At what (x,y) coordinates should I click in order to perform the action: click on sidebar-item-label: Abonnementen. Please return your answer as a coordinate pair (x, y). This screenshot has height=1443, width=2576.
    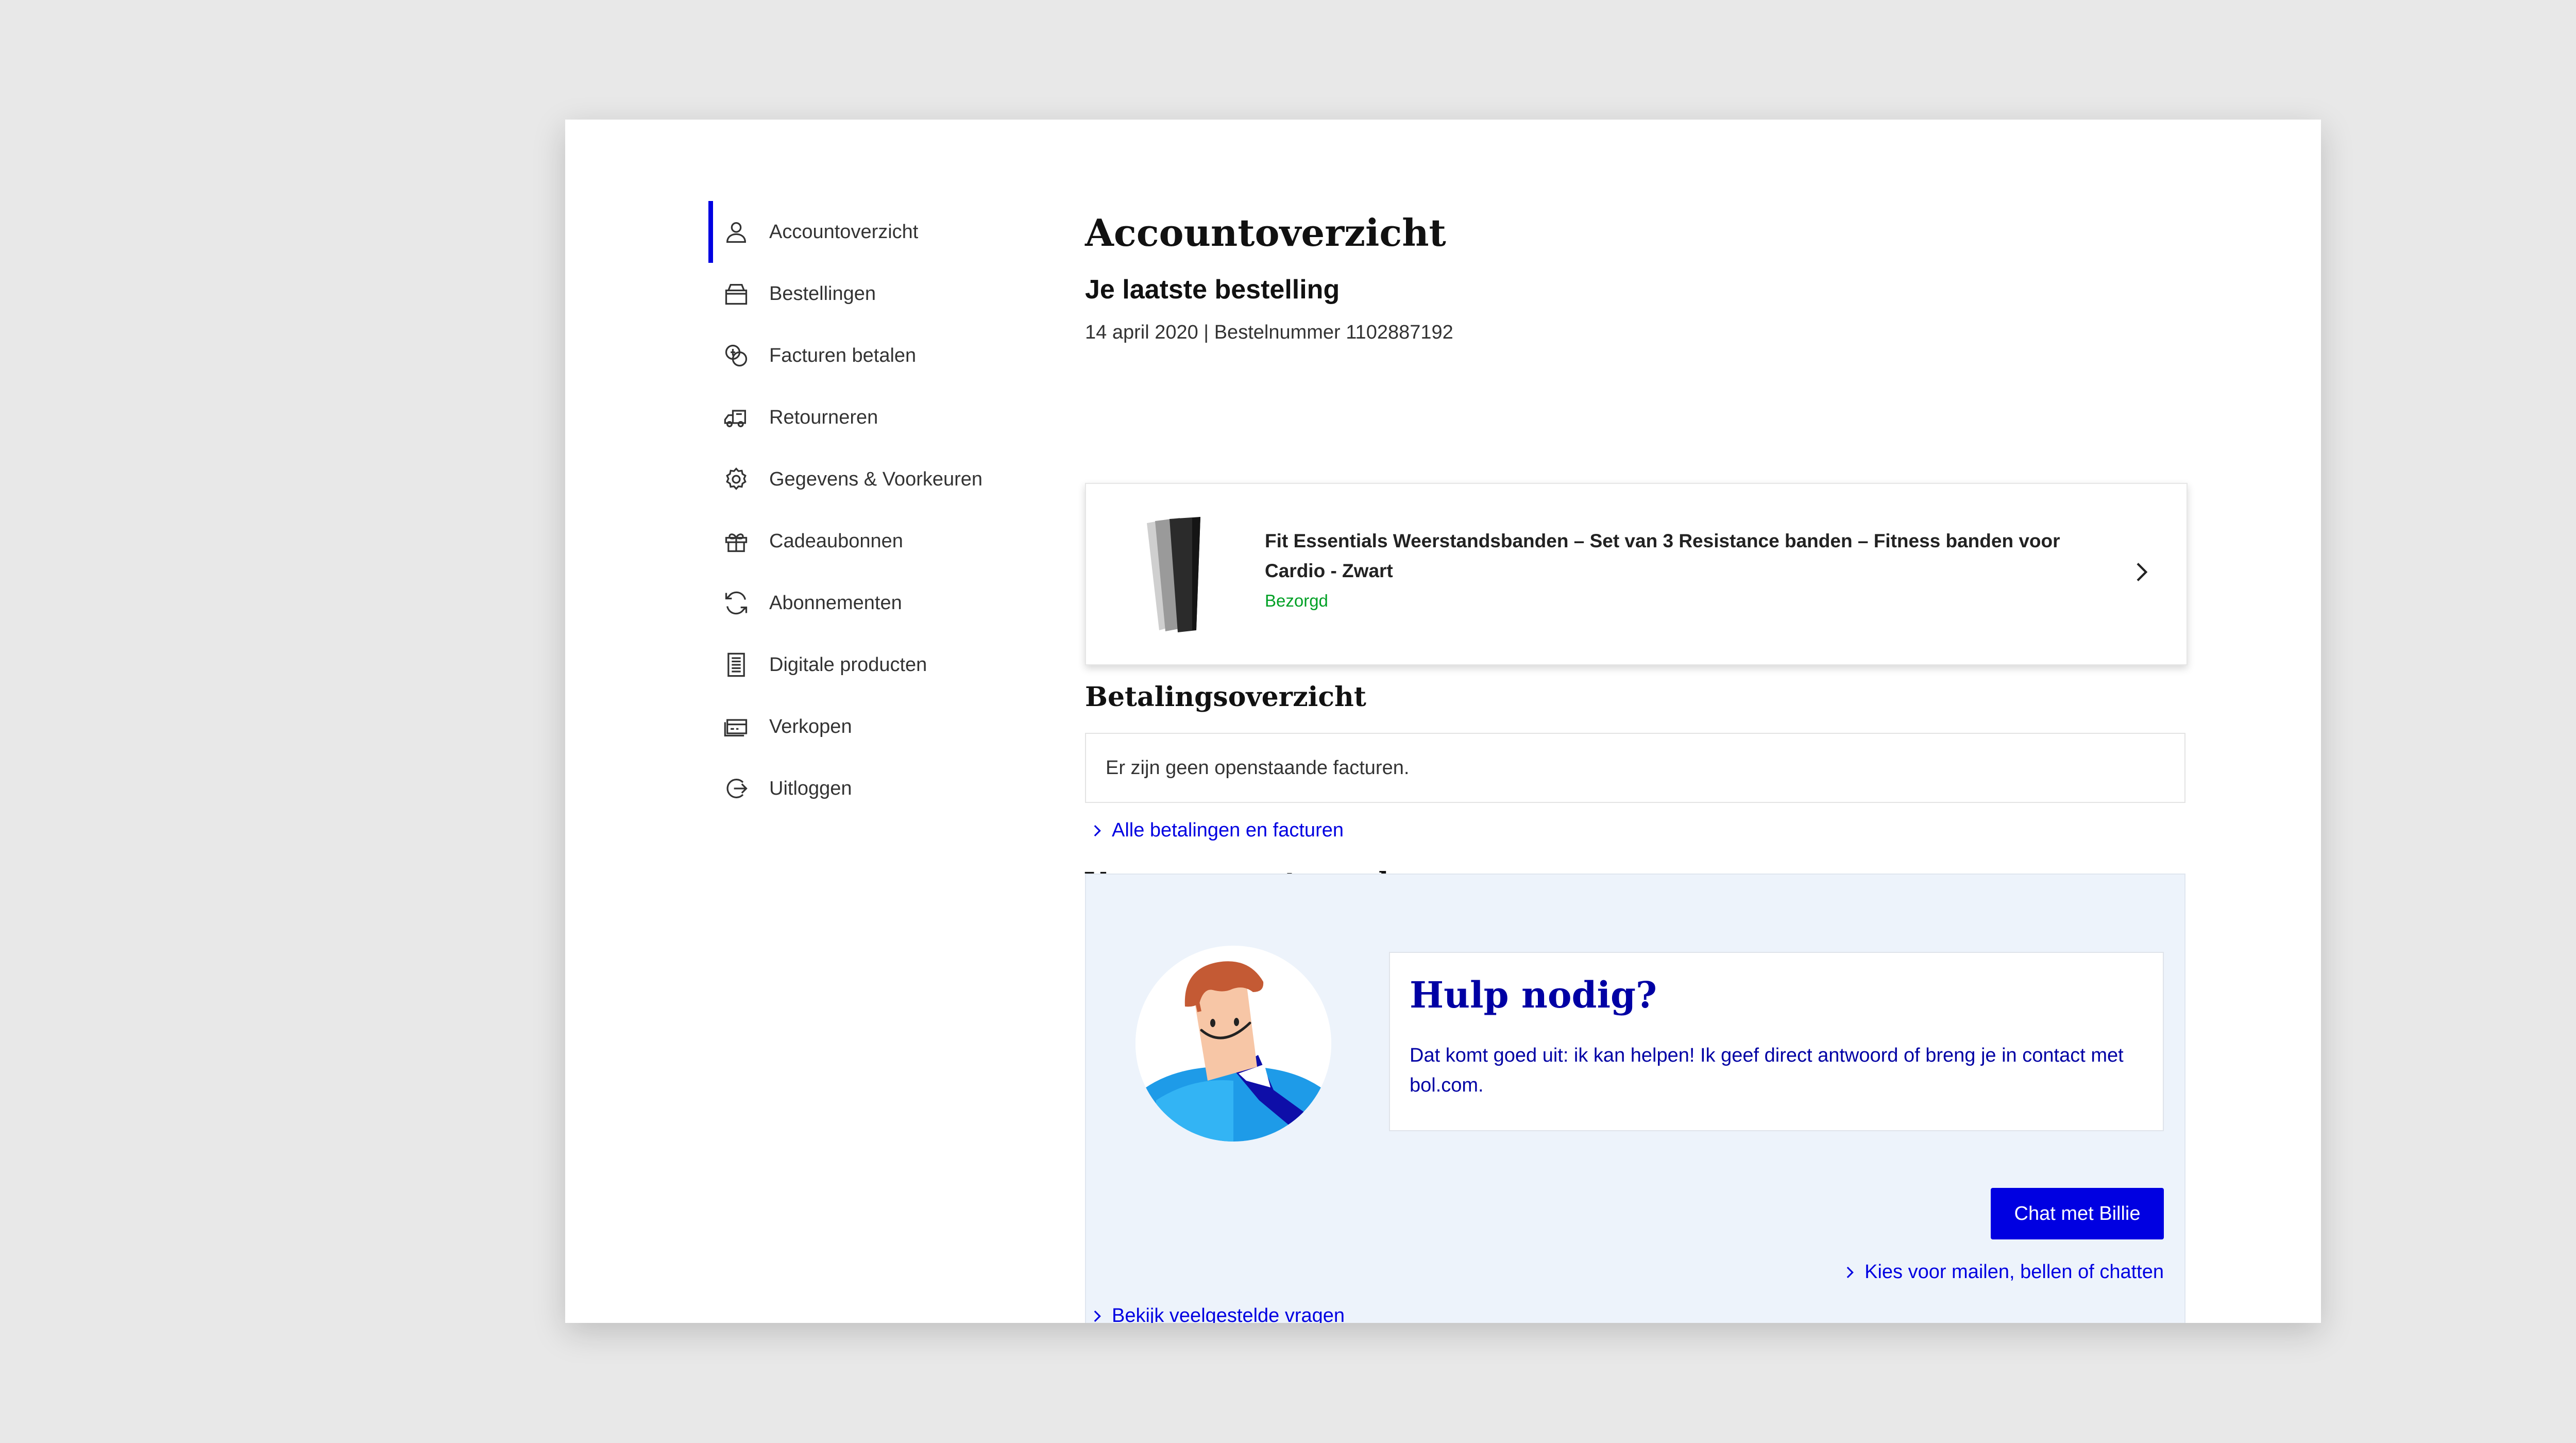
    Looking at the image, I should click on (835, 603).